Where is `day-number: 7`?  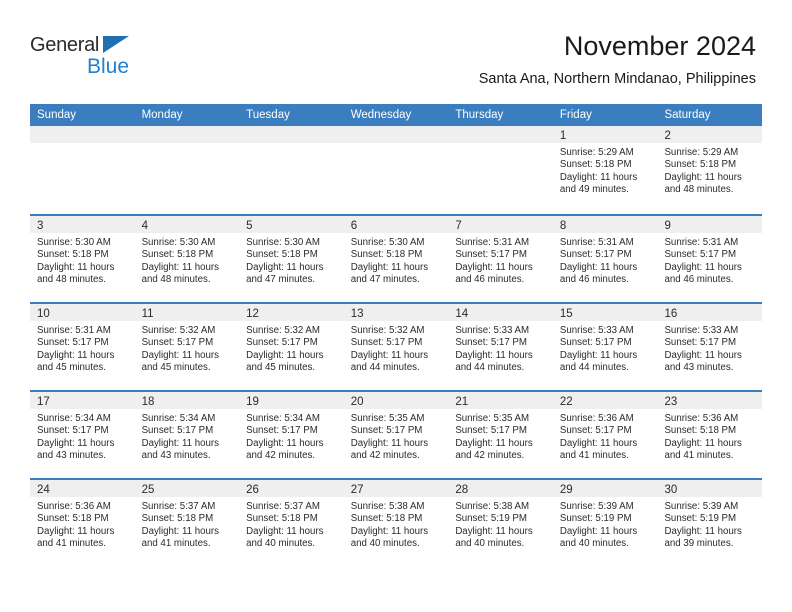 day-number: 7 is located at coordinates (458, 226).